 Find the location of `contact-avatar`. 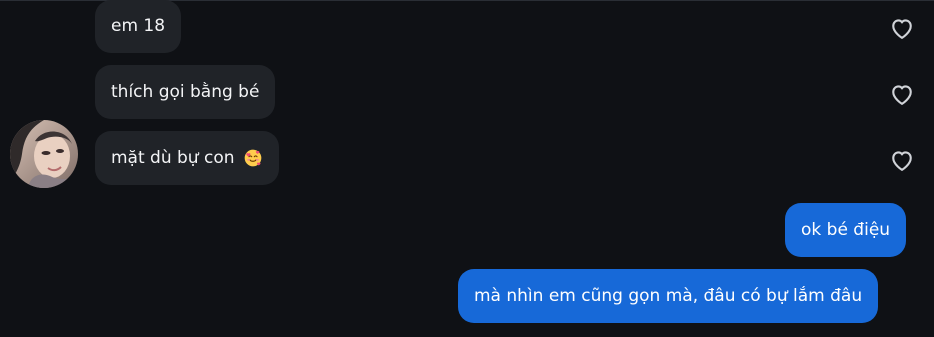

contact-avatar is located at coordinates (44, 154).